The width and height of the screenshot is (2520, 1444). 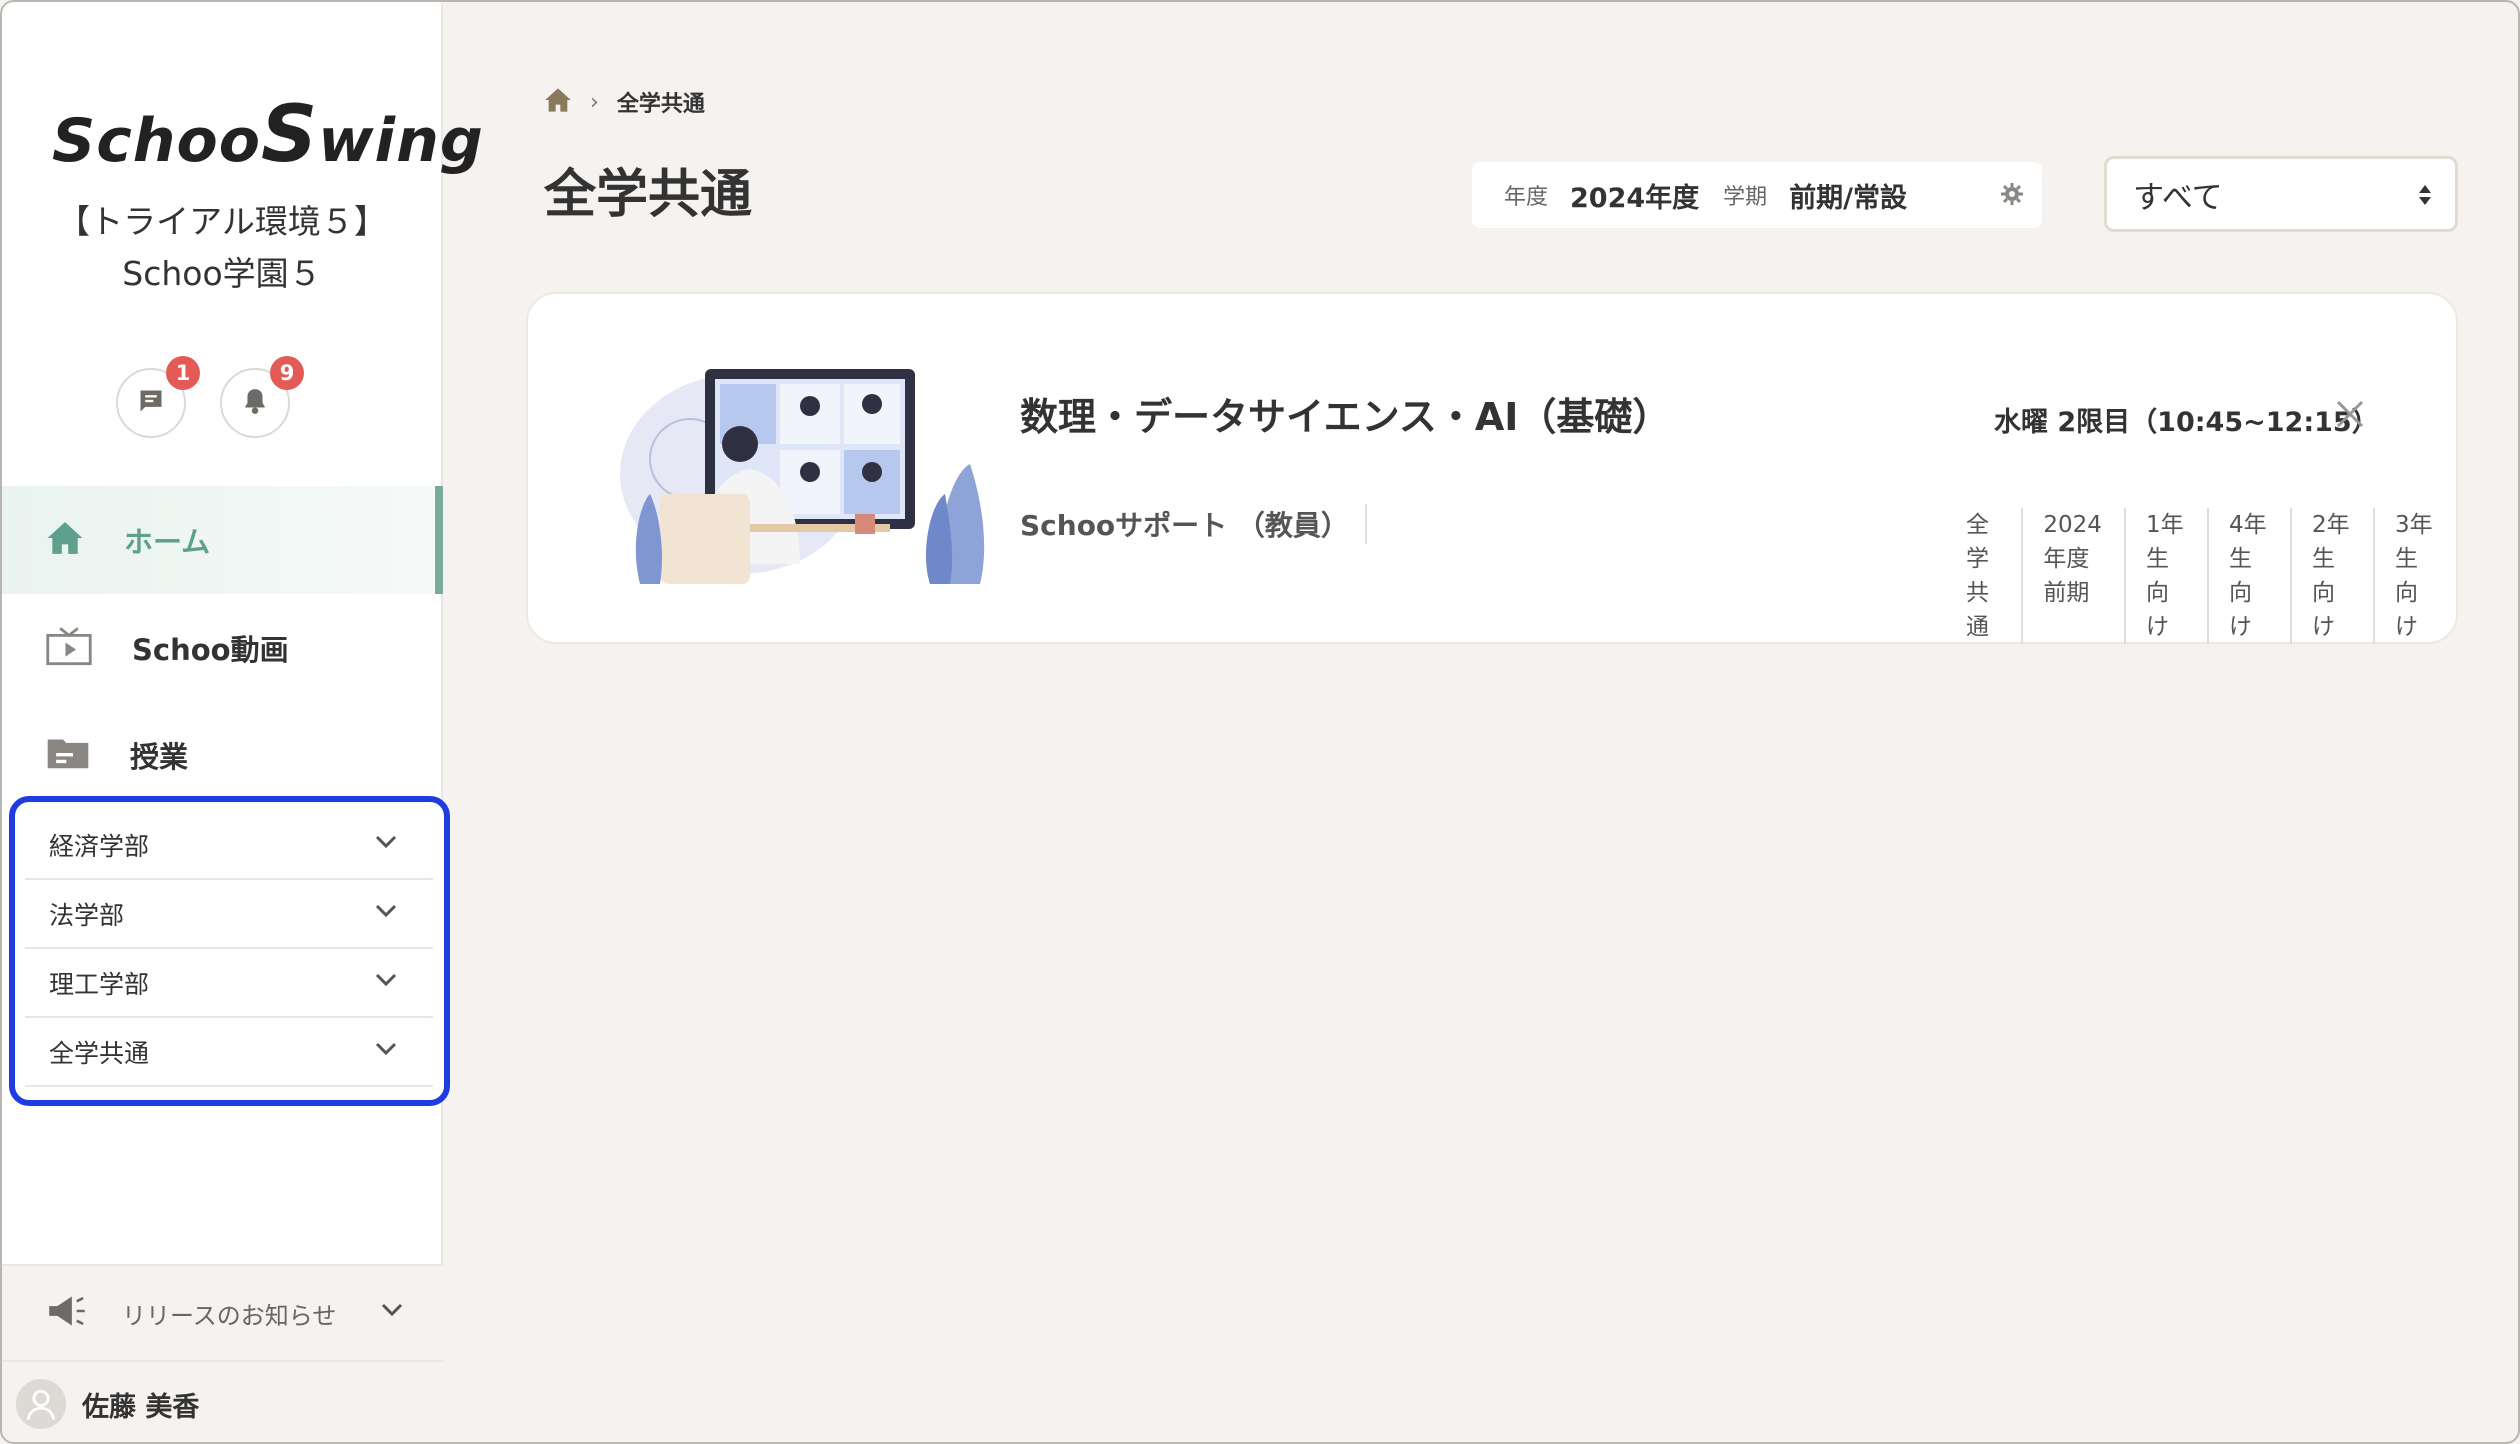 I want to click on release-notes-toggle: リリースのお知らせ, so click(x=222, y=1312).